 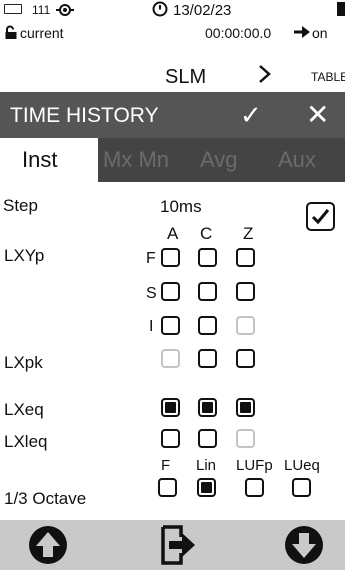 I want to click on corner-indicator, so click(x=341, y=9).